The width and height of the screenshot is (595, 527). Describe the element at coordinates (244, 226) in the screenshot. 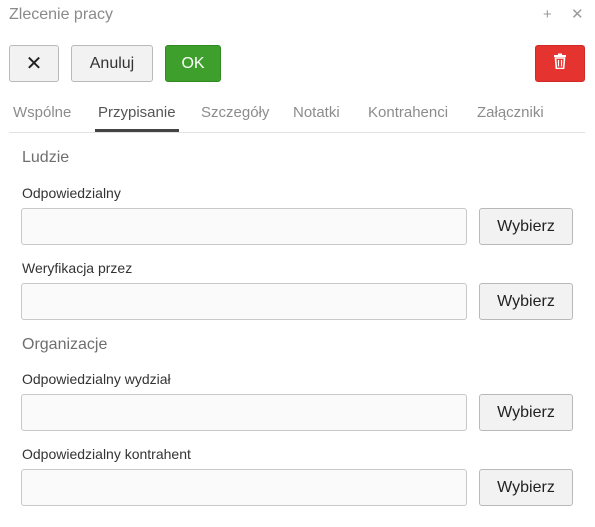

I see `responsible-input` at that location.